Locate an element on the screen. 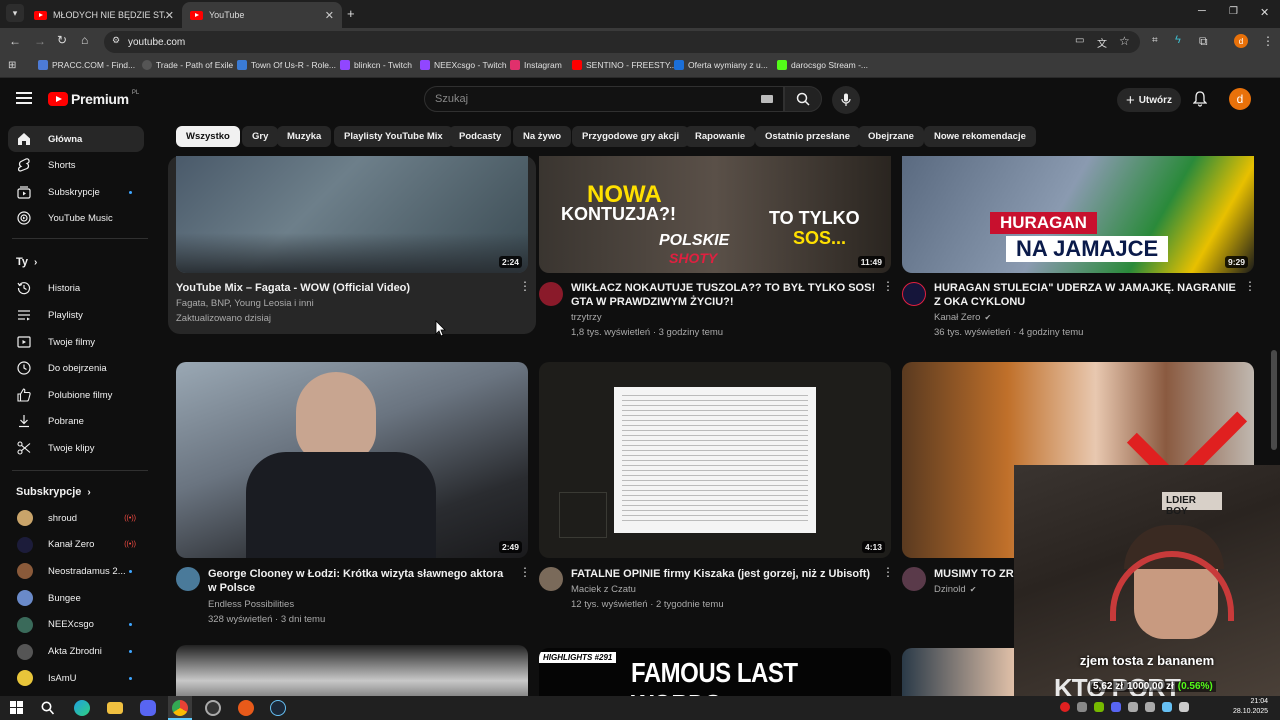 This screenshot has height=720, width=1280. tray-discord-icon is located at coordinates (1116, 707).